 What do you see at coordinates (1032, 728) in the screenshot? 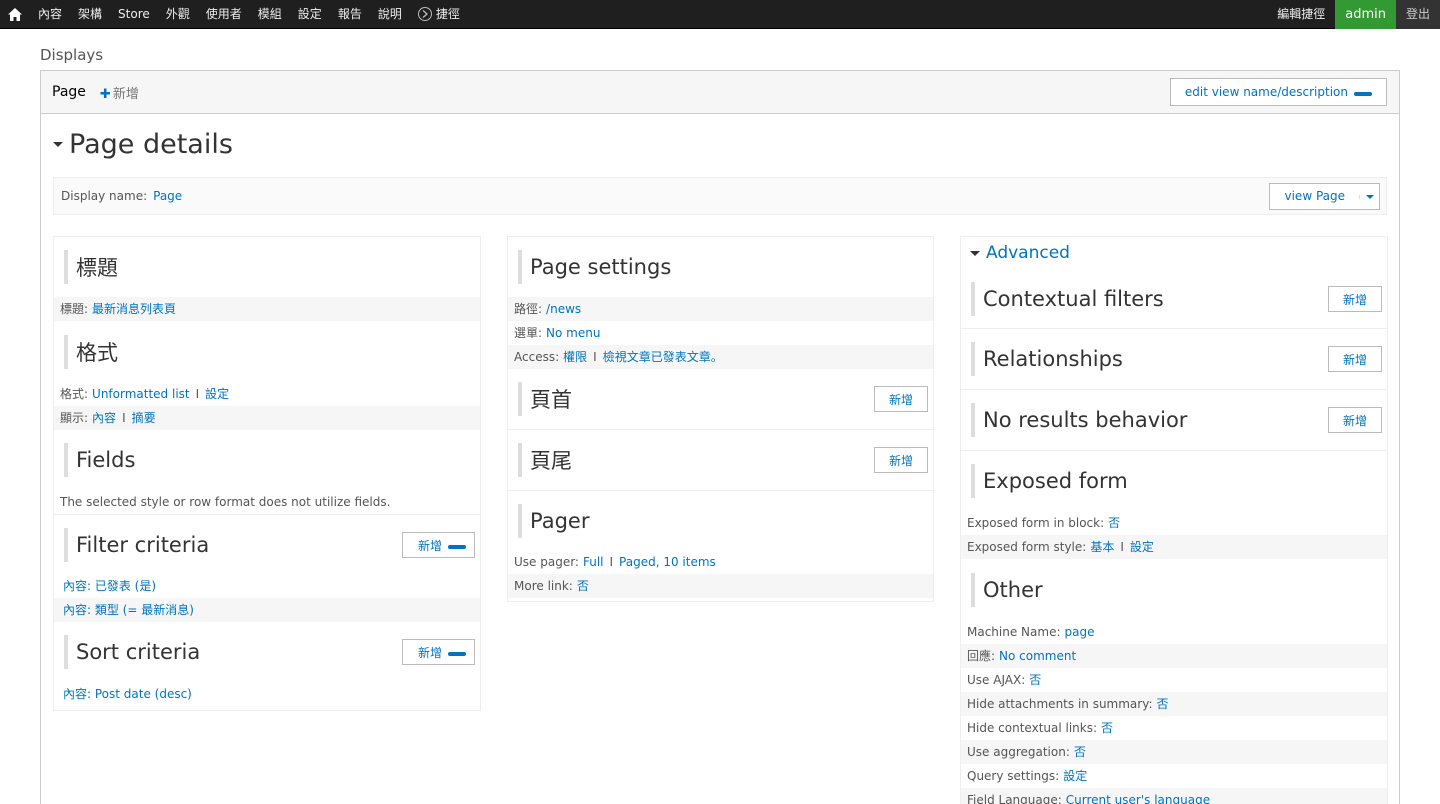
I see `setting-label: Hide contextual links:` at bounding box center [1032, 728].